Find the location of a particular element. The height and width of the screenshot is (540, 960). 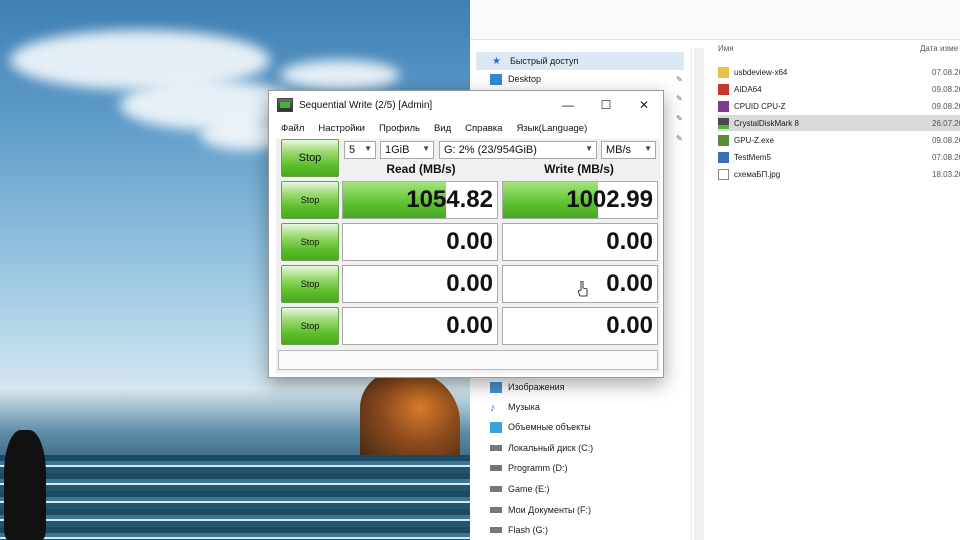

nav-item-drive-e: Game (E:) is located at coordinates (520, 489).